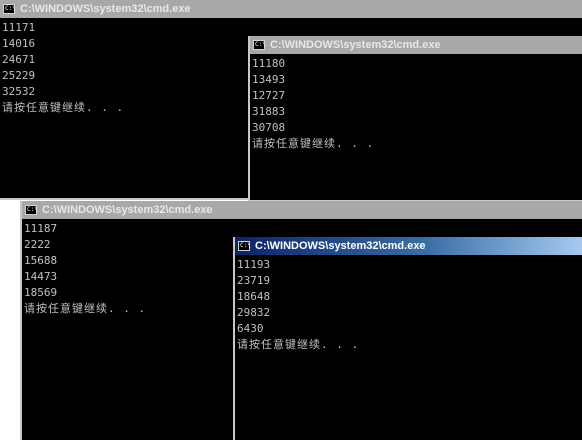 Image resolution: width=582 pixels, height=440 pixels. I want to click on output-line: 18648, so click(254, 296).